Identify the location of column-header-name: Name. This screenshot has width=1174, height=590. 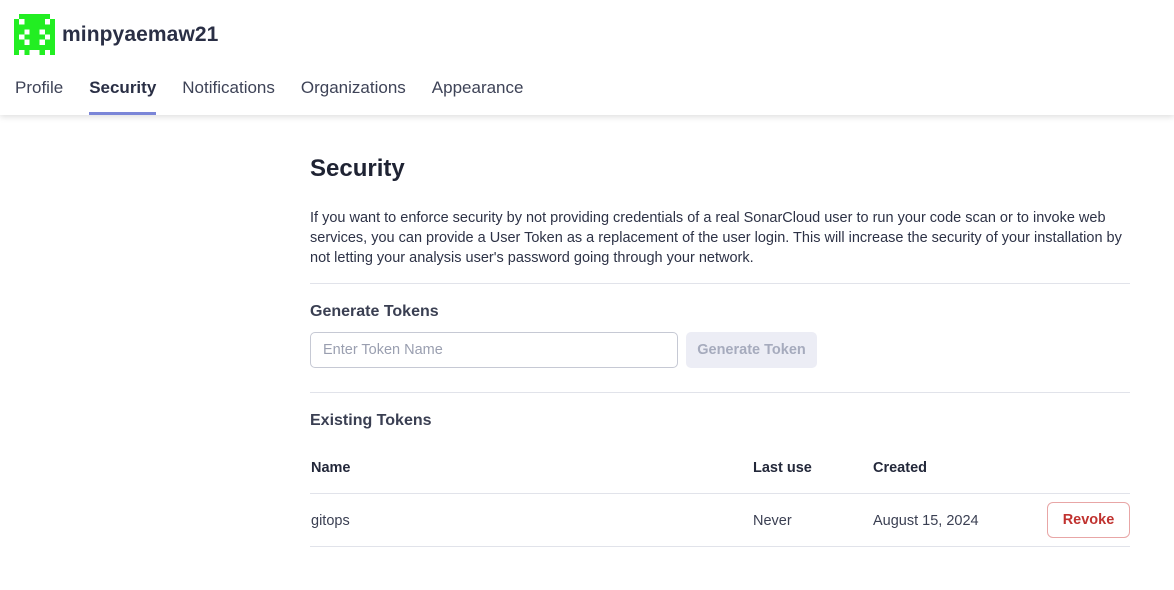
(331, 468).